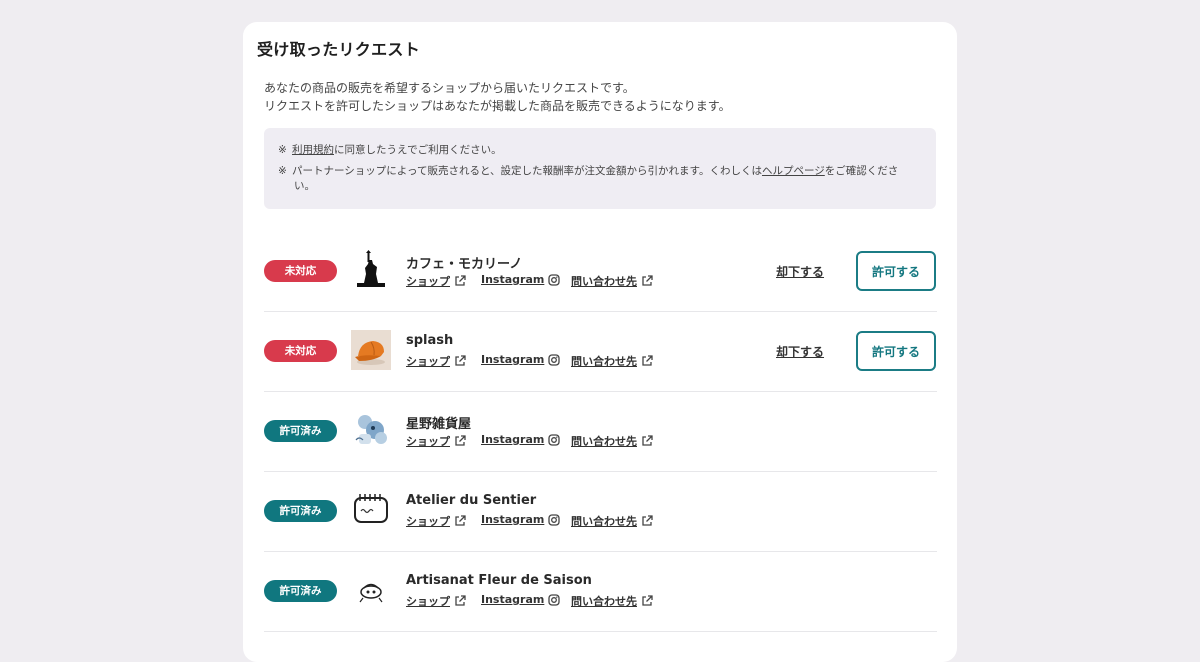  I want to click on description-line-1: あなたの商品の販売を希望するショップから届いたリクエストです。, so click(449, 88).